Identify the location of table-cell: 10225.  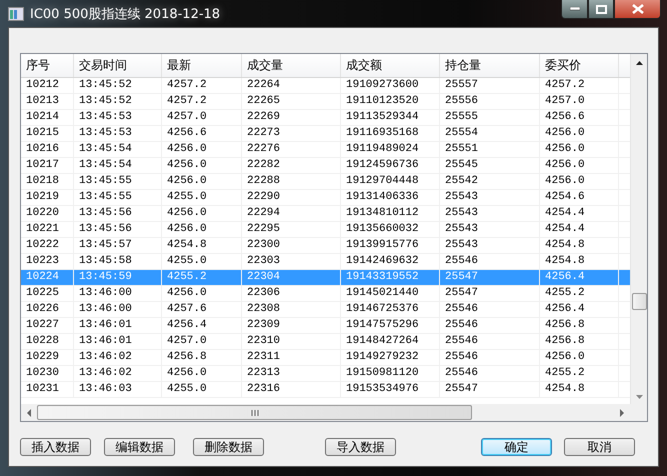
(47, 293).